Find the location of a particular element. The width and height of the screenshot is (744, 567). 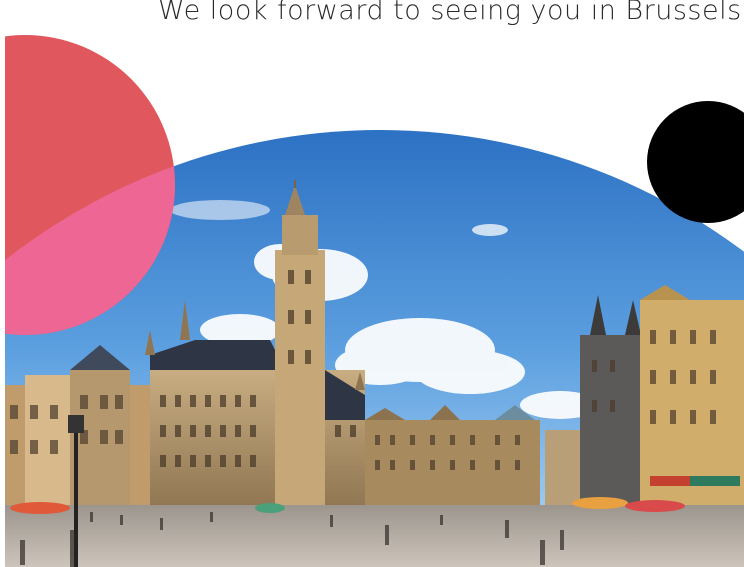

left-margin is located at coordinates (2, 283).